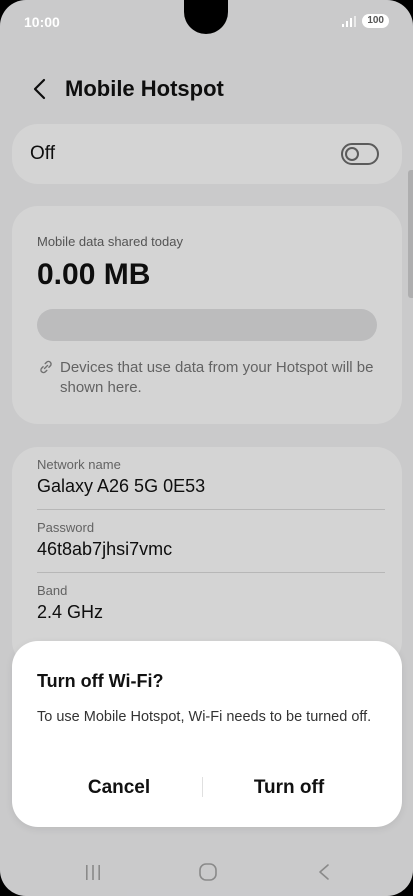 The width and height of the screenshot is (413, 896). What do you see at coordinates (289, 788) in the screenshot?
I see `turn-off-button: Turn off` at bounding box center [289, 788].